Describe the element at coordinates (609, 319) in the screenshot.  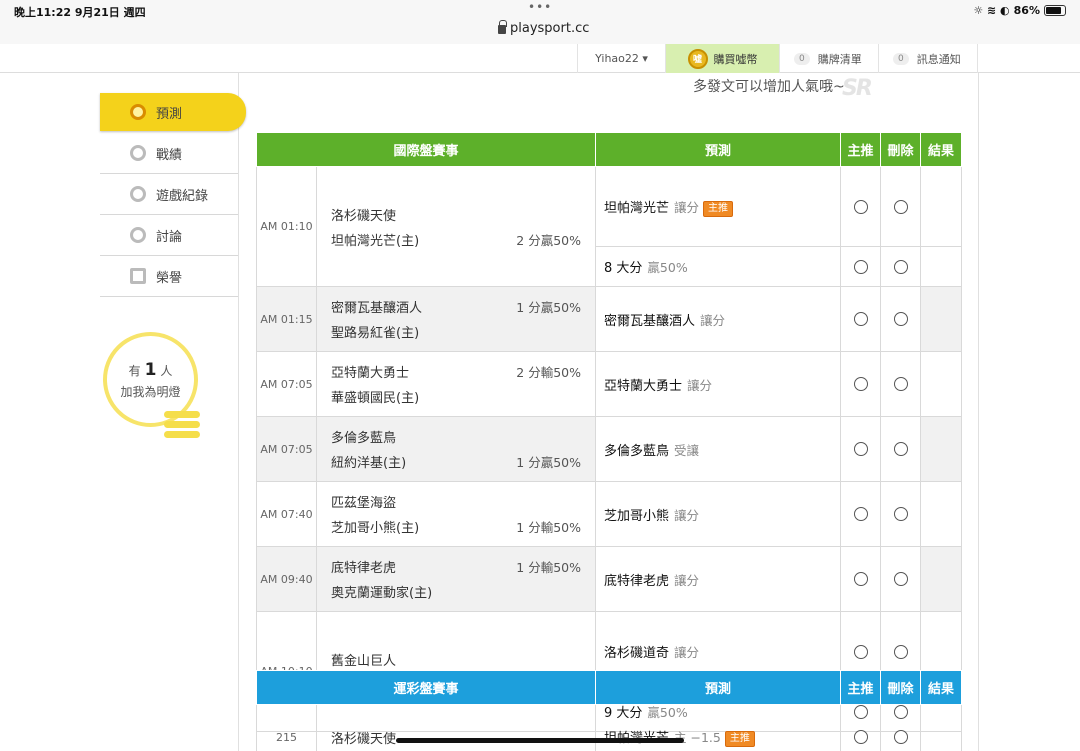
I see `match-row: AM 01:15 密爾瓦基釀酒人 1 分贏50% 聖路易紅雀(主) 密爾瓦基釀酒人 讓分` at that location.